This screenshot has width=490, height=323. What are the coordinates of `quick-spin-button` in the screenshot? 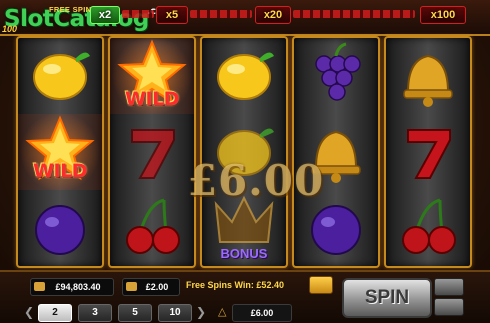 It's located at (449, 287).